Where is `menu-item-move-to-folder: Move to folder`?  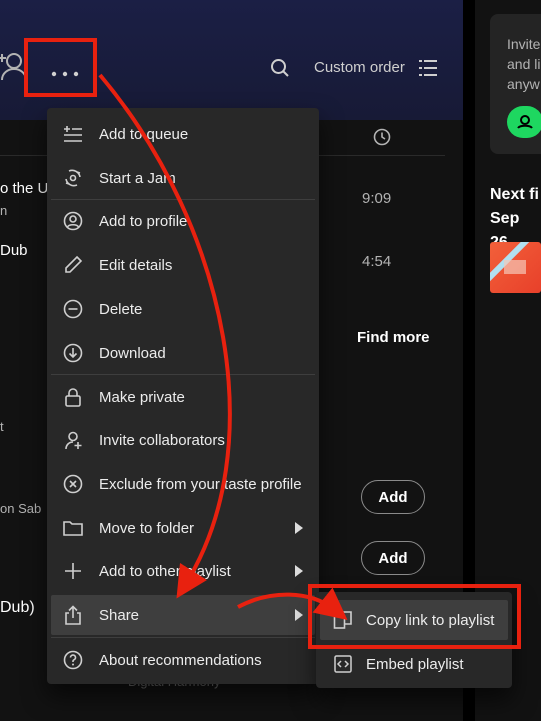 menu-item-move-to-folder: Move to folder is located at coordinates (183, 528).